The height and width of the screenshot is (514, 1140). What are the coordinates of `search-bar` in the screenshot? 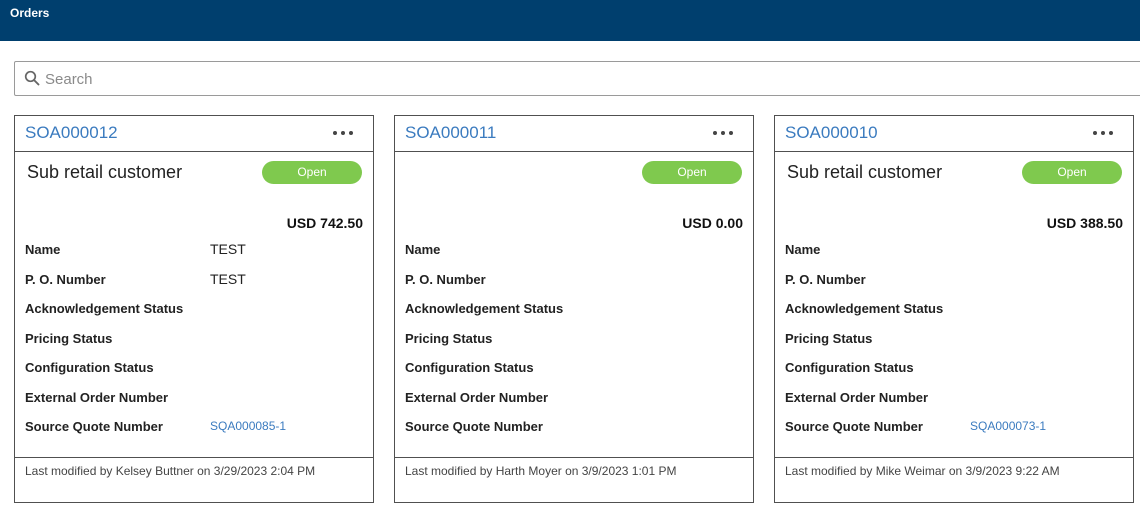 It's located at (577, 78).